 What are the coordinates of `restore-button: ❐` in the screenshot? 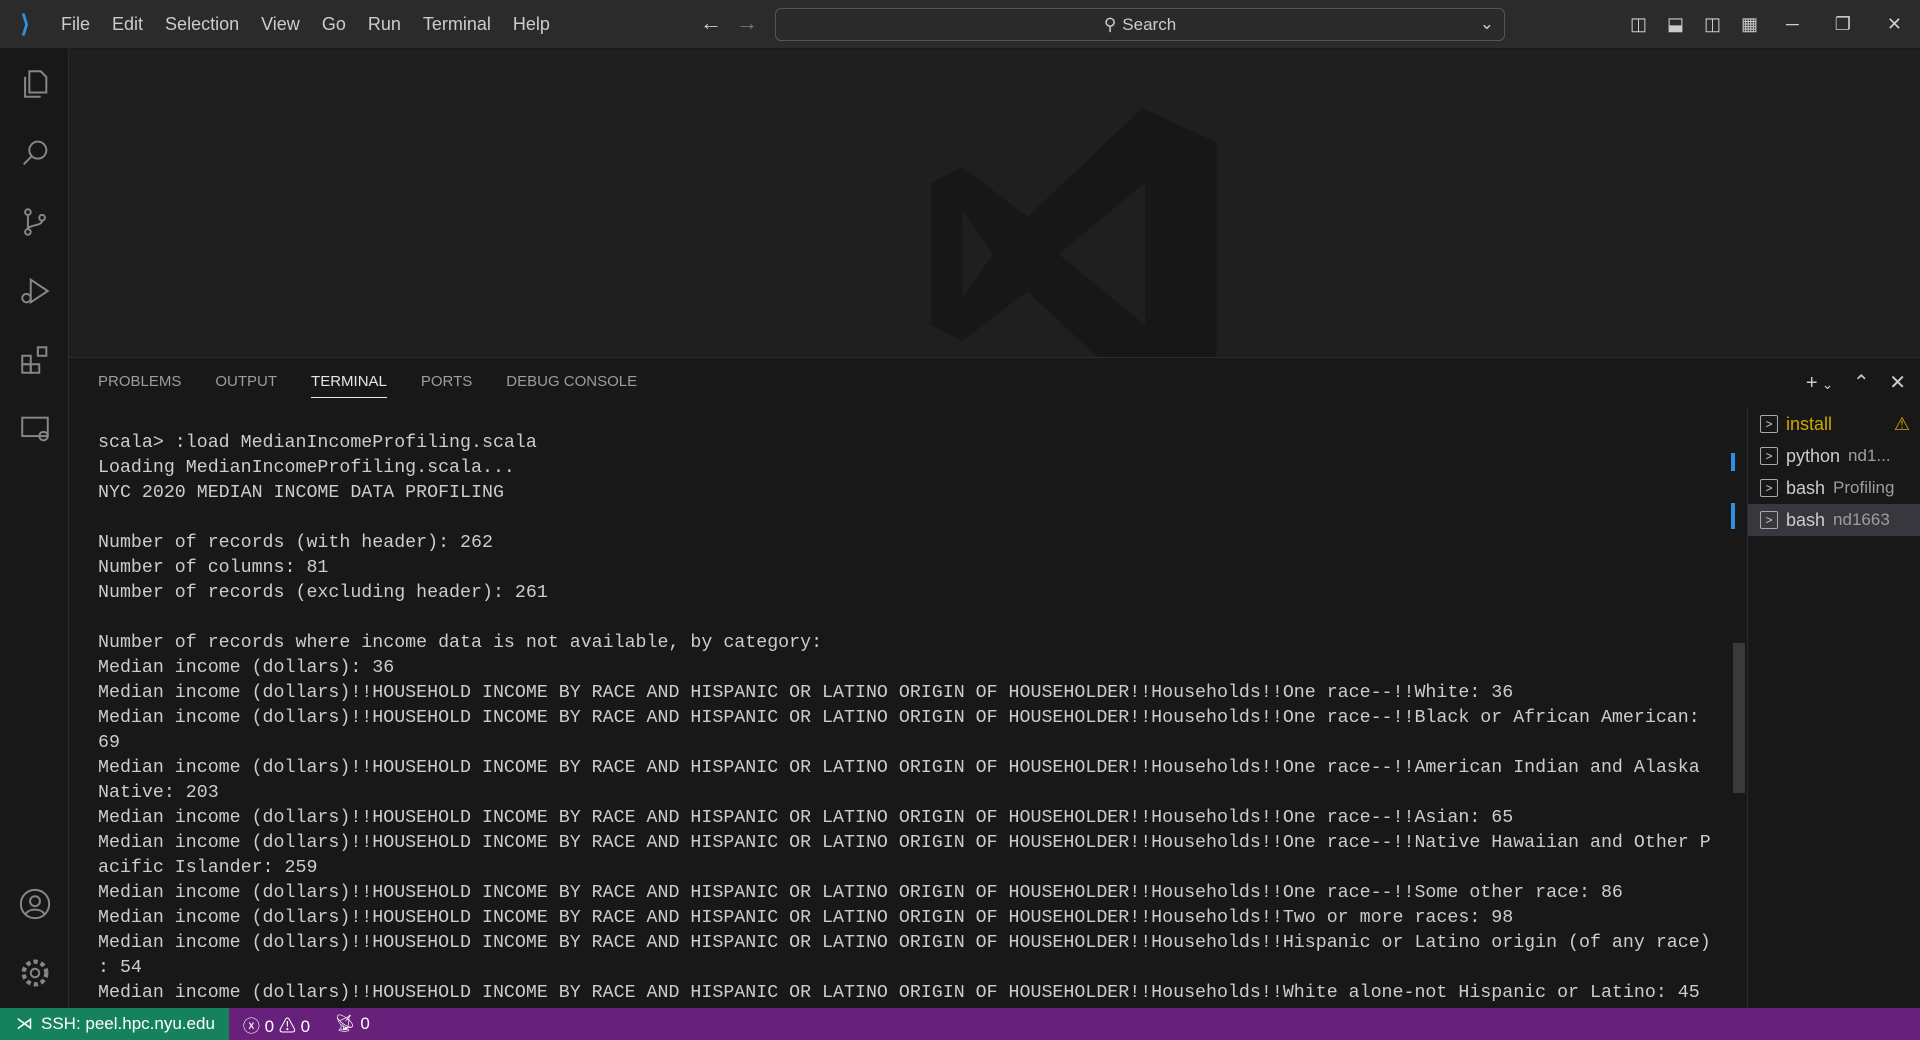 It's located at (1843, 24).